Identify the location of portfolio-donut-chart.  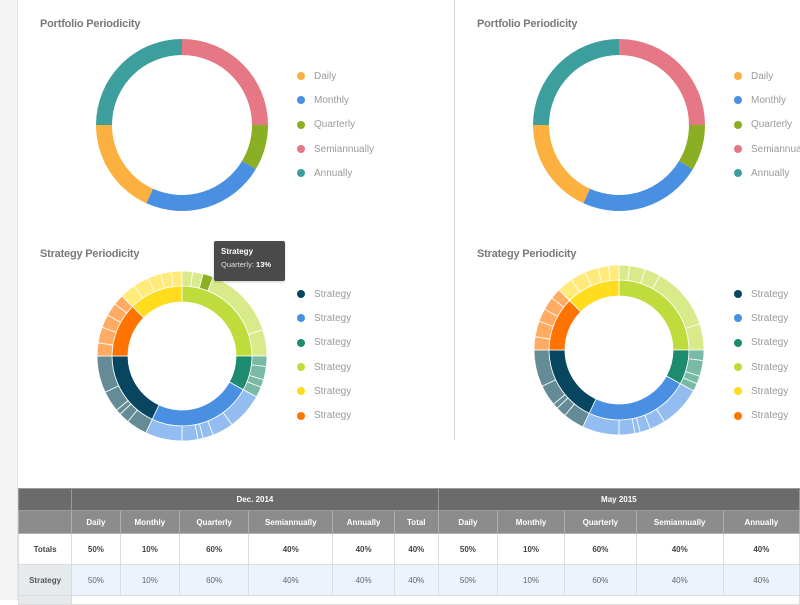
(619, 125).